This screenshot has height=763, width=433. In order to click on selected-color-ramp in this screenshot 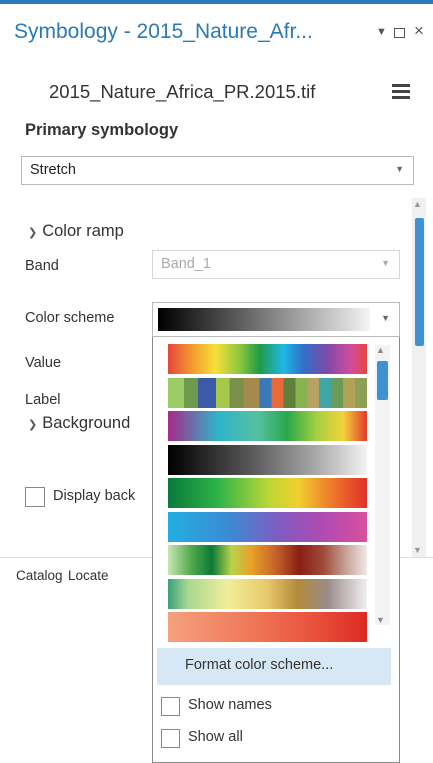, I will do `click(264, 319)`.